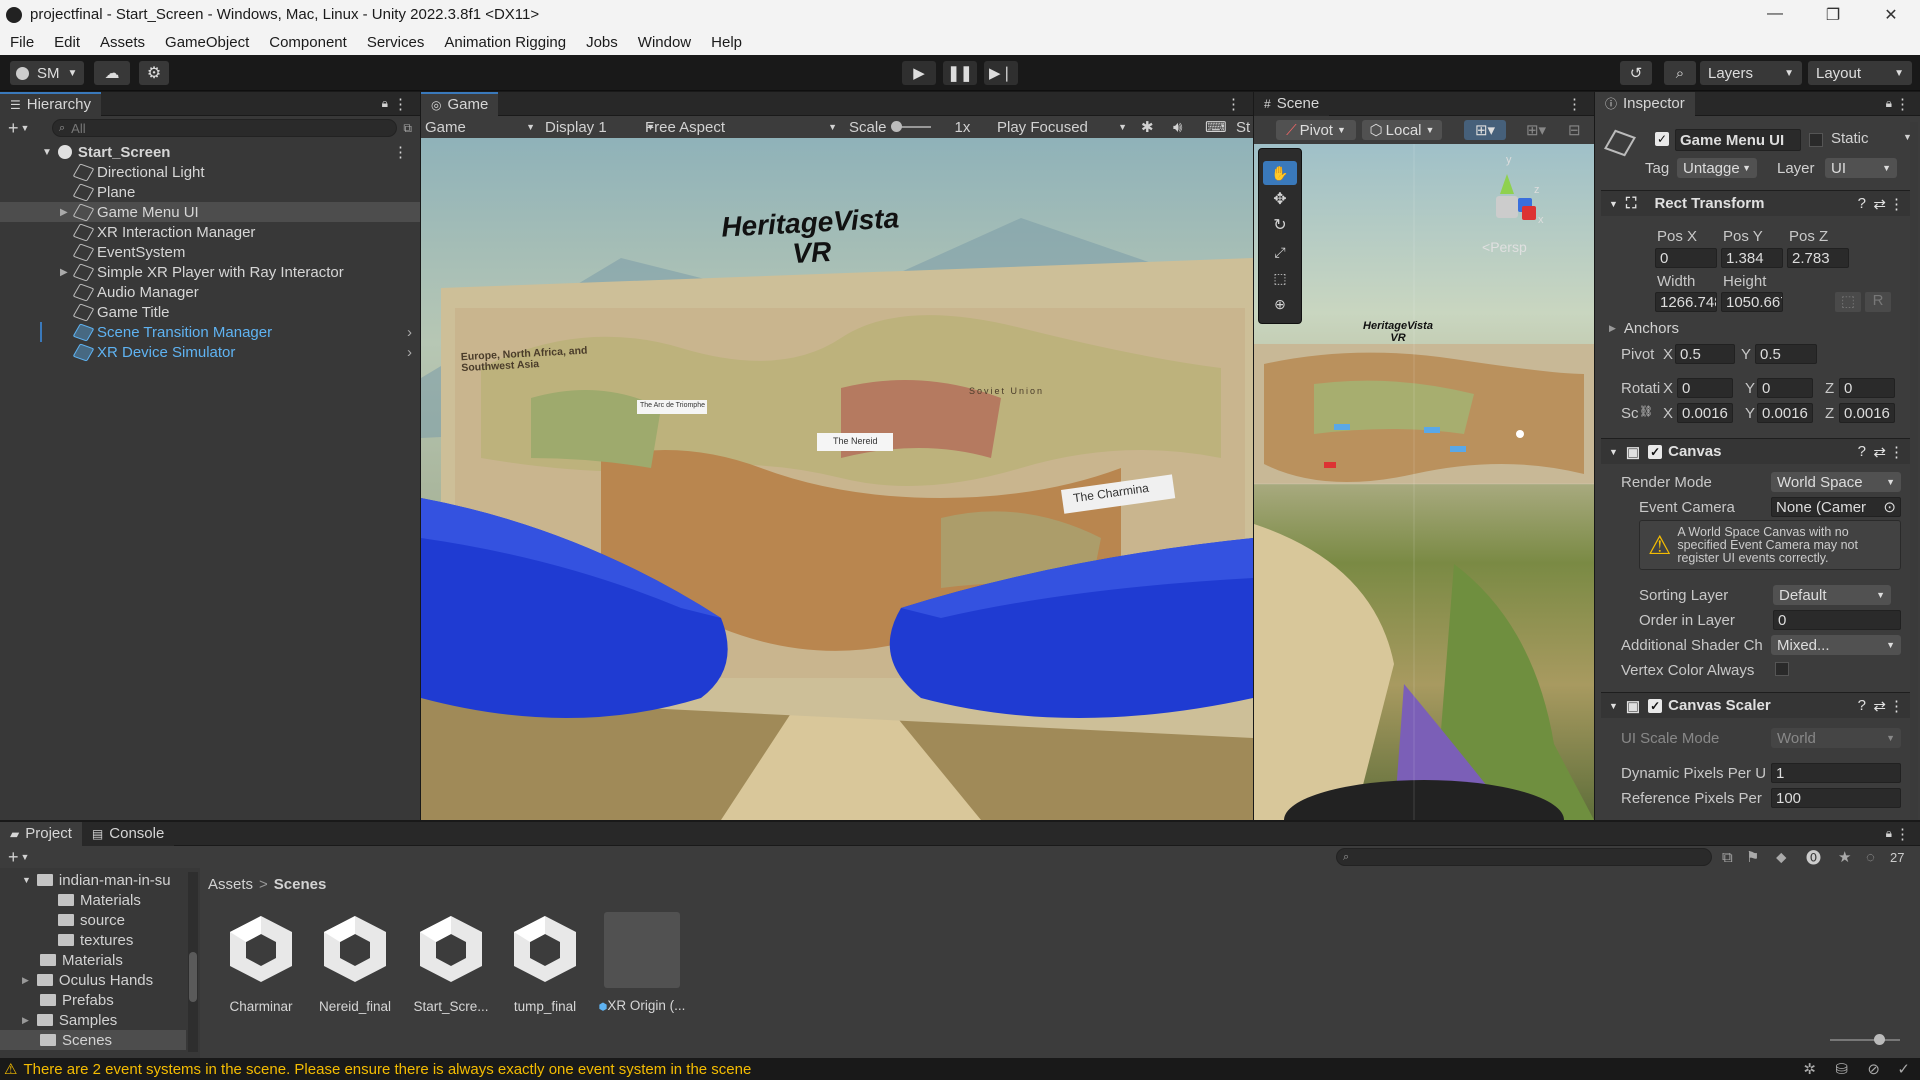 The image size is (1920, 1080). I want to click on pivot-y-field: 0.5, so click(1786, 354).